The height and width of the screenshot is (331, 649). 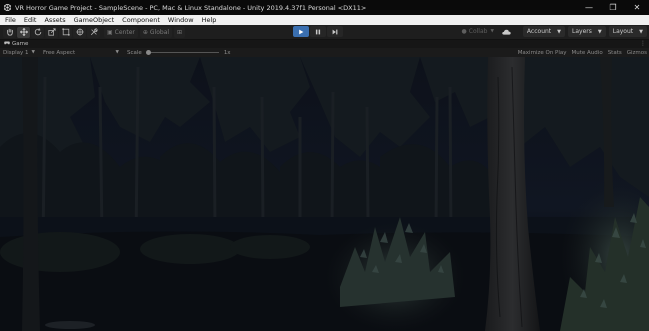 I want to click on rect-tool-button, so click(x=65, y=32).